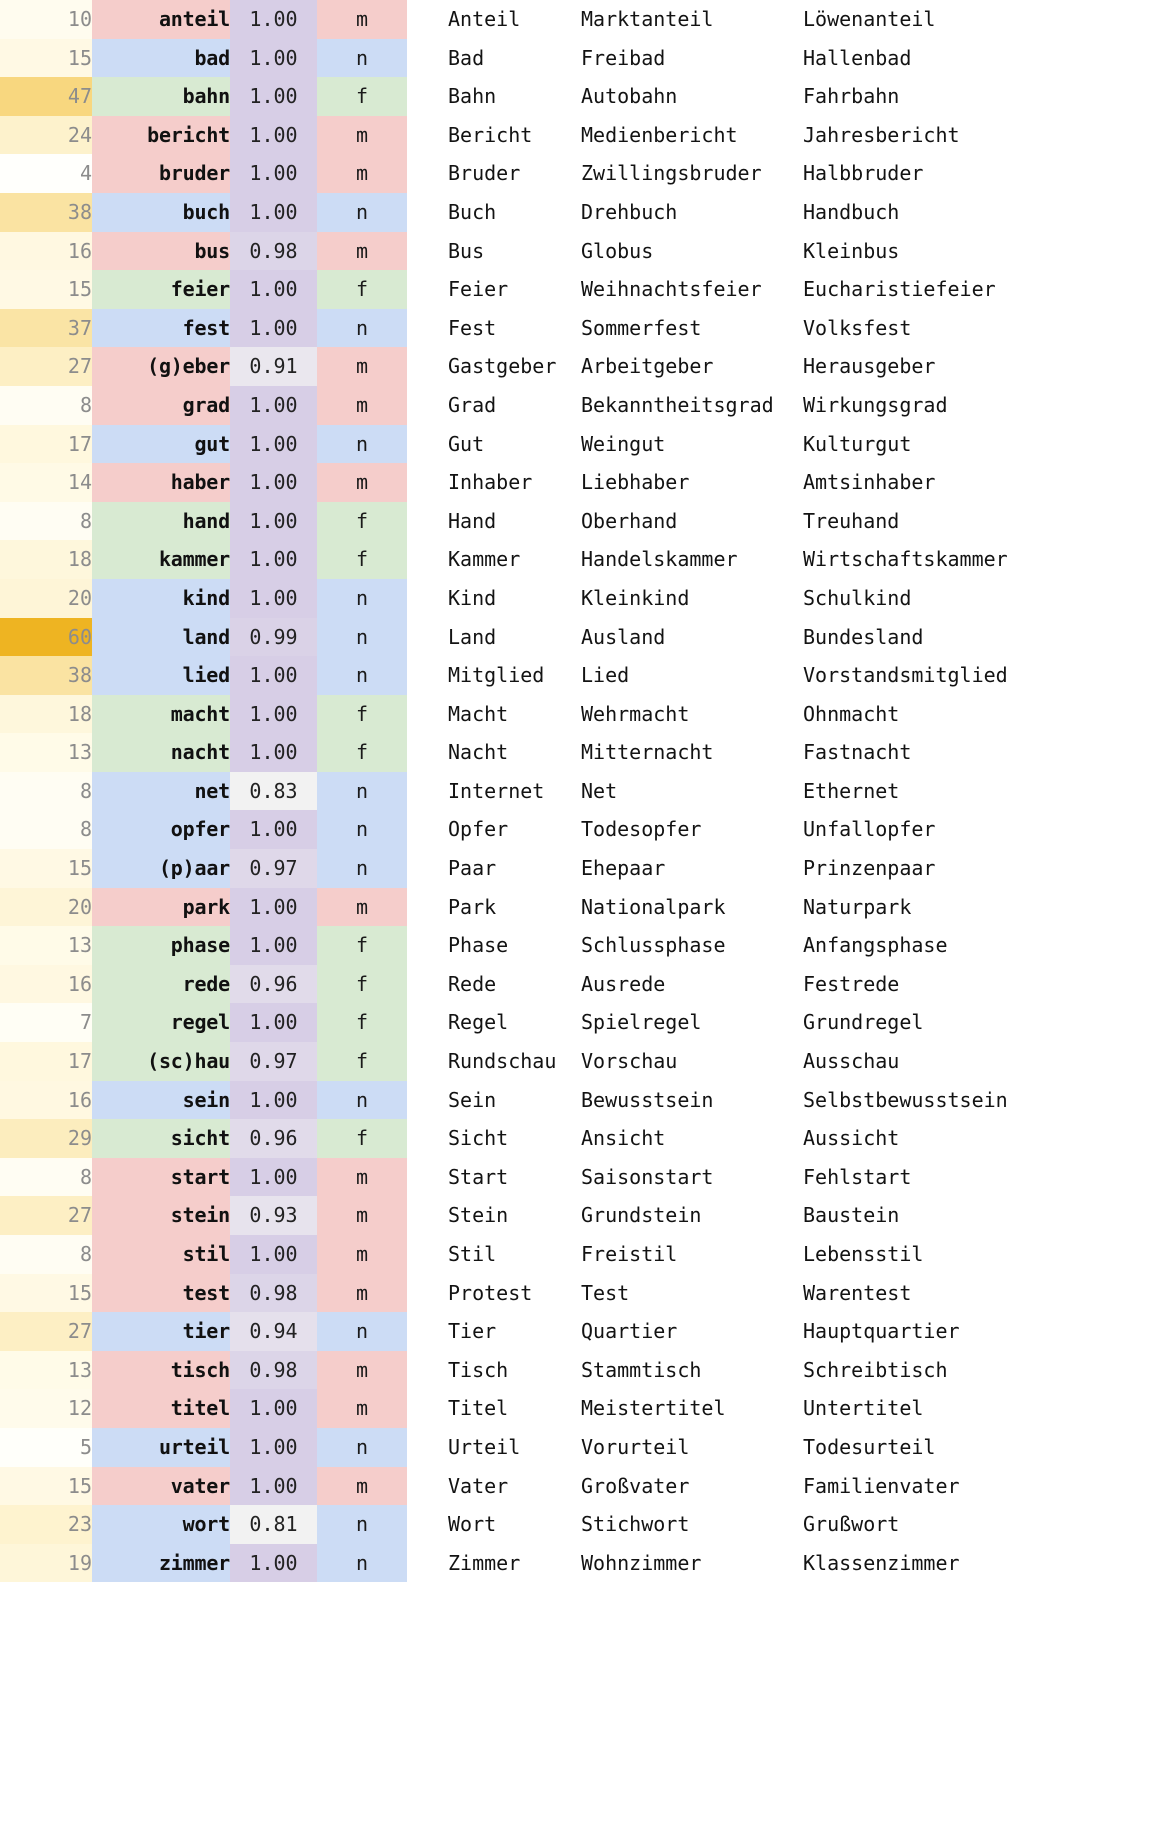  Describe the element at coordinates (273, 366) in the screenshot. I see `score-cell: 0.91` at that location.